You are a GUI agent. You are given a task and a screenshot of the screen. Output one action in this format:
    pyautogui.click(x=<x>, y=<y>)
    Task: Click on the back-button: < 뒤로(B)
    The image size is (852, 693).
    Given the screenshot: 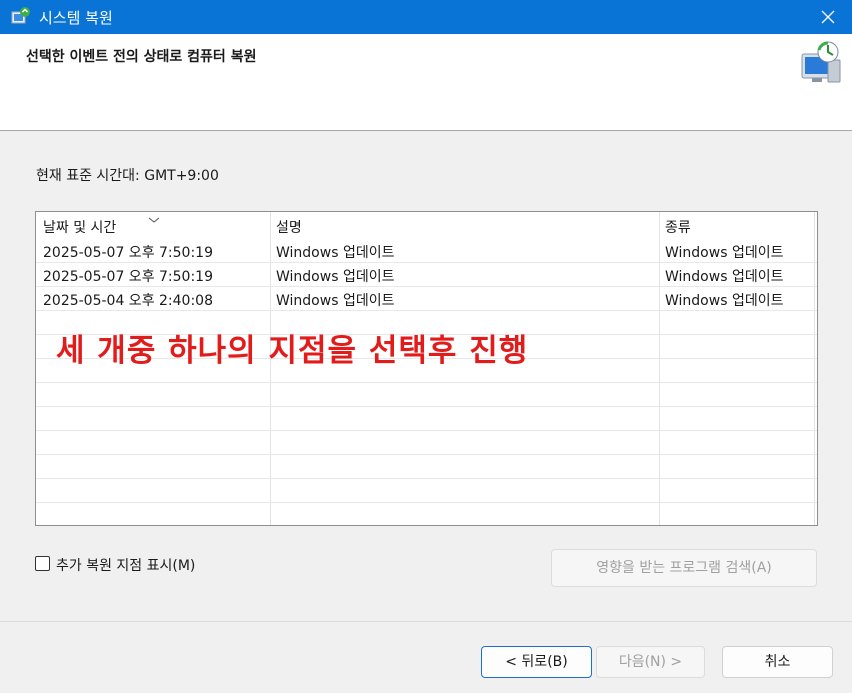 What is the action you would take?
    pyautogui.click(x=536, y=662)
    